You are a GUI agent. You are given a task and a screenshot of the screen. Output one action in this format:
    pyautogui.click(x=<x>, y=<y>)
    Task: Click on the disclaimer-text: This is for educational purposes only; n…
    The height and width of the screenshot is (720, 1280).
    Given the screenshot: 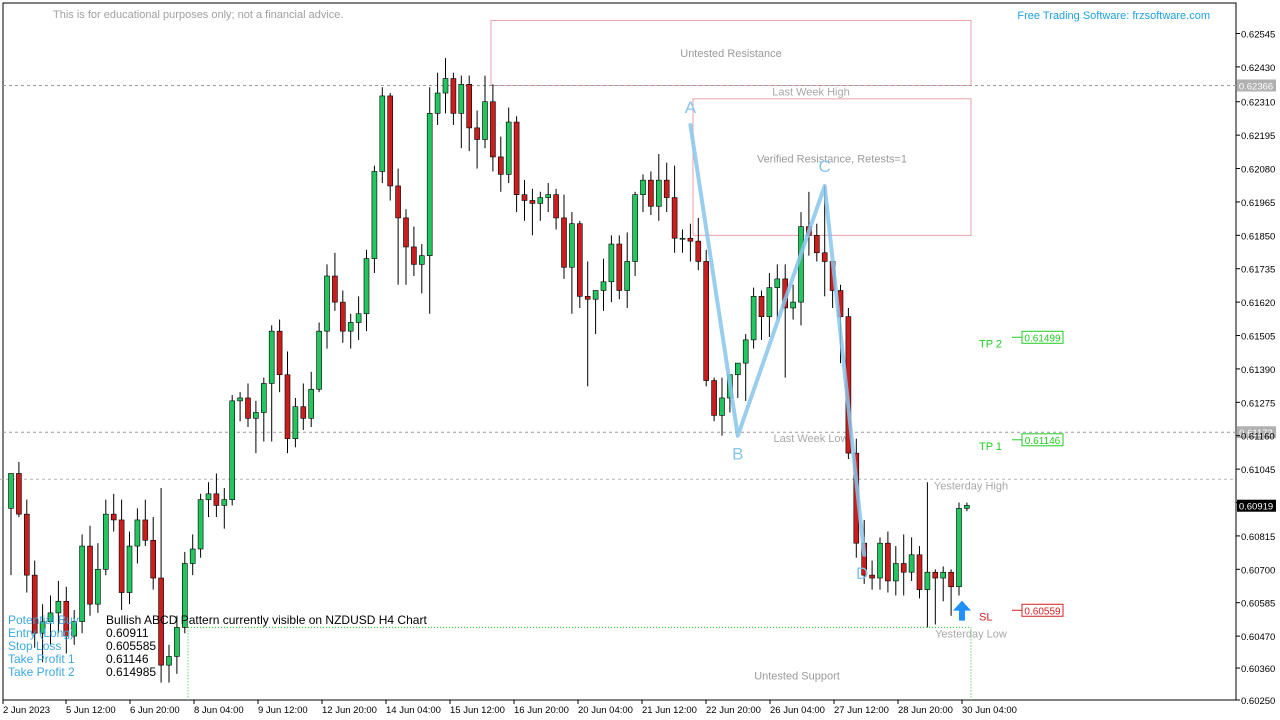 What is the action you would take?
    pyautogui.click(x=198, y=15)
    